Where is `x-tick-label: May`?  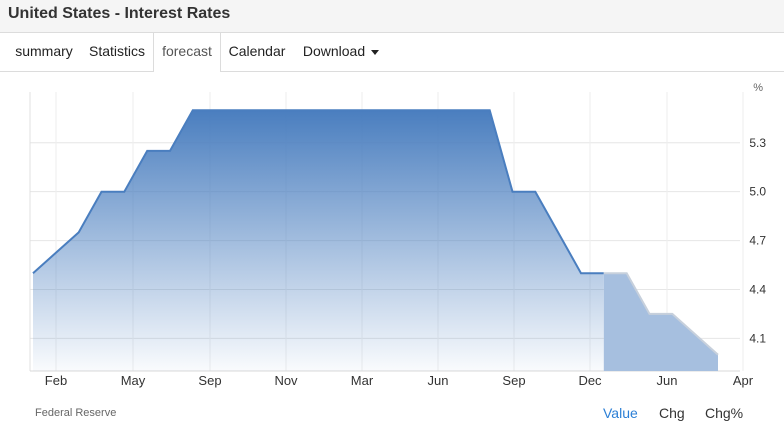
x-tick-label: May is located at coordinates (133, 380).